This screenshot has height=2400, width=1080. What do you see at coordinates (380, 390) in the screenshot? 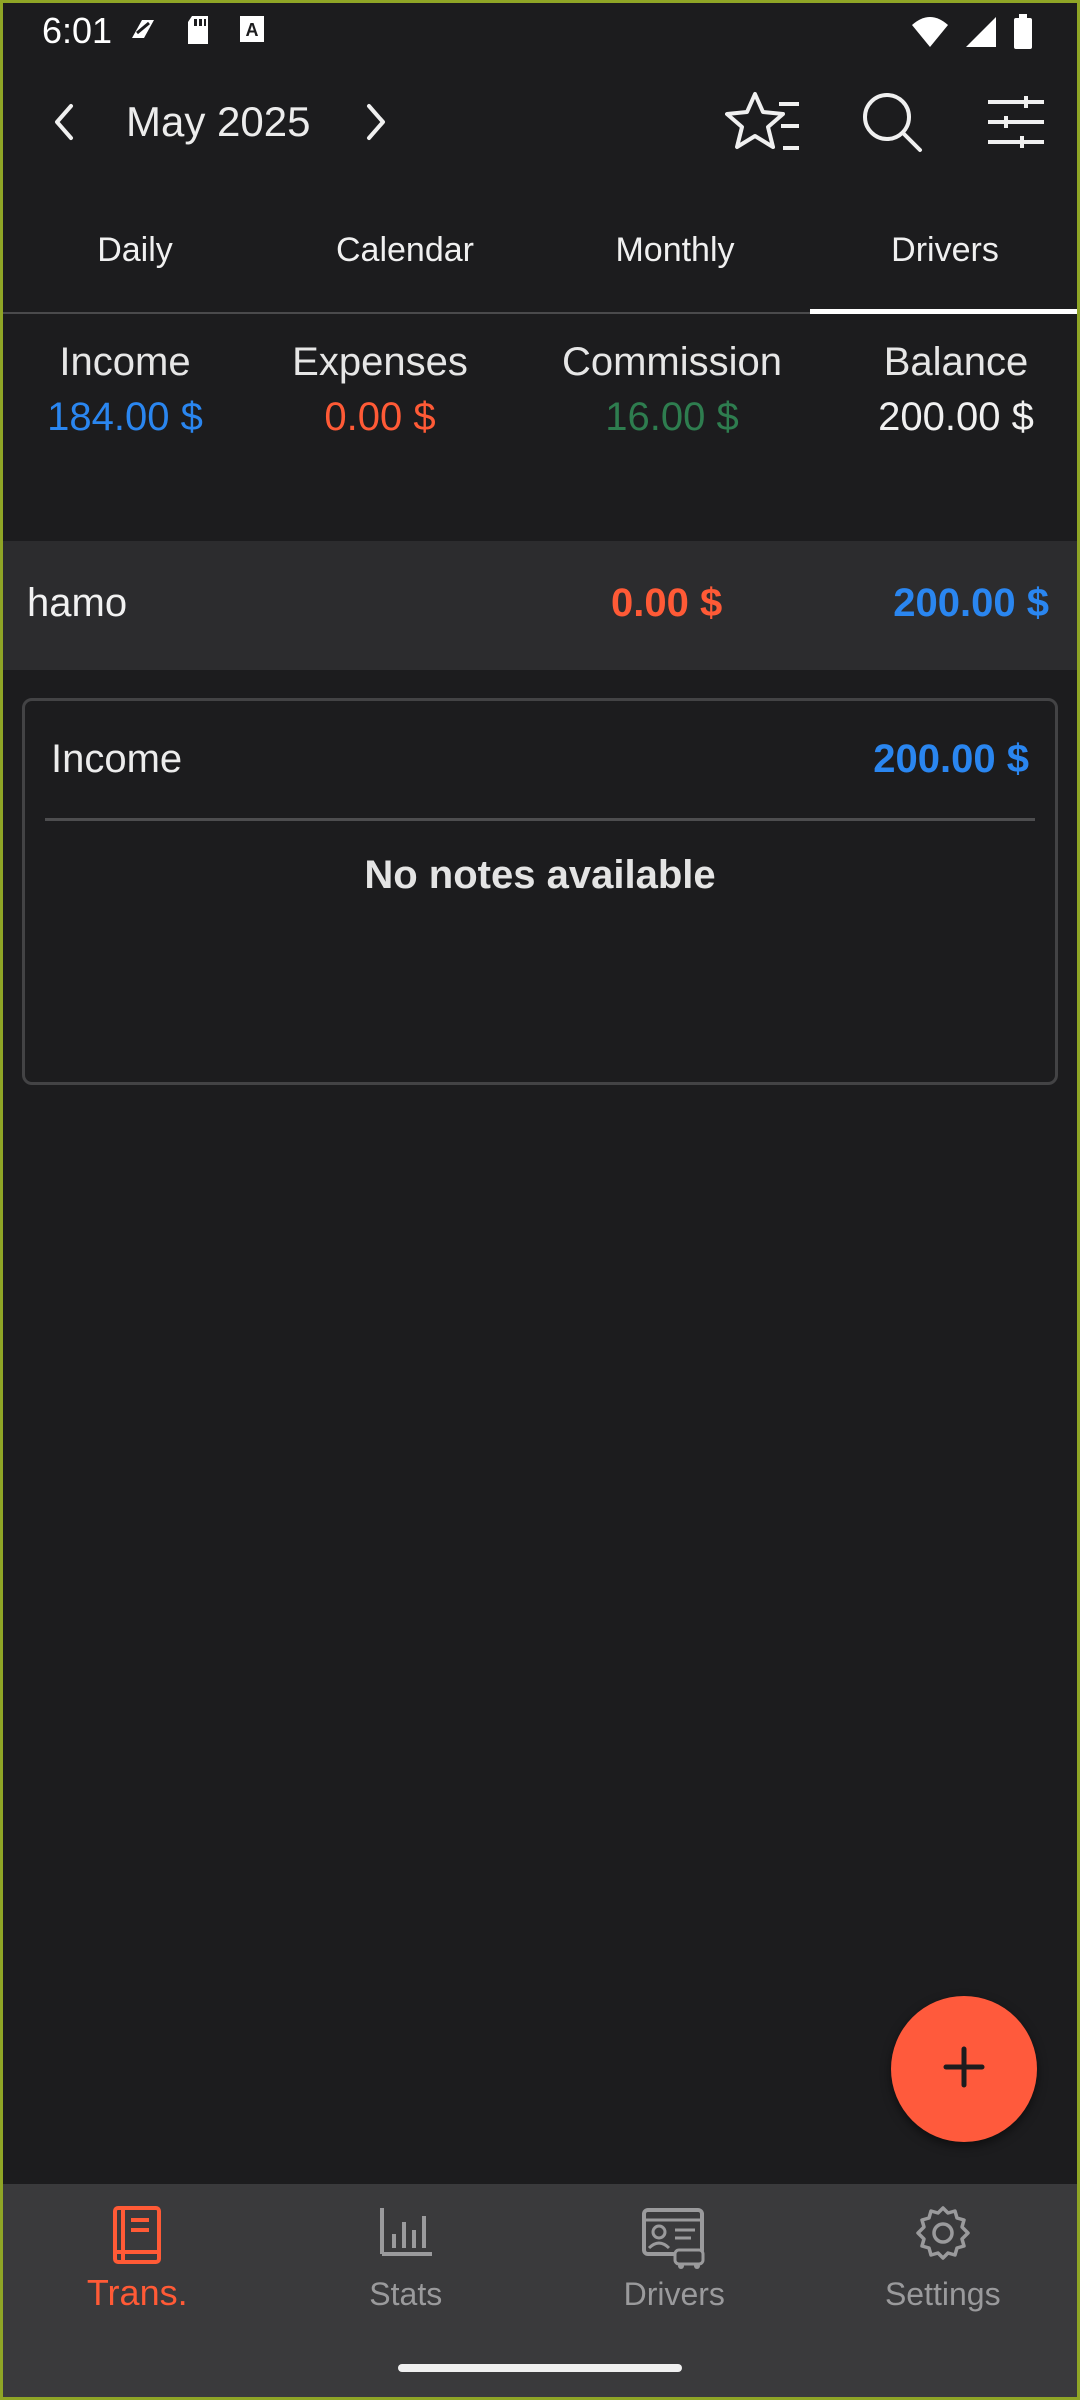
I see `expenses-summary: Expenses 0.00 $` at bounding box center [380, 390].